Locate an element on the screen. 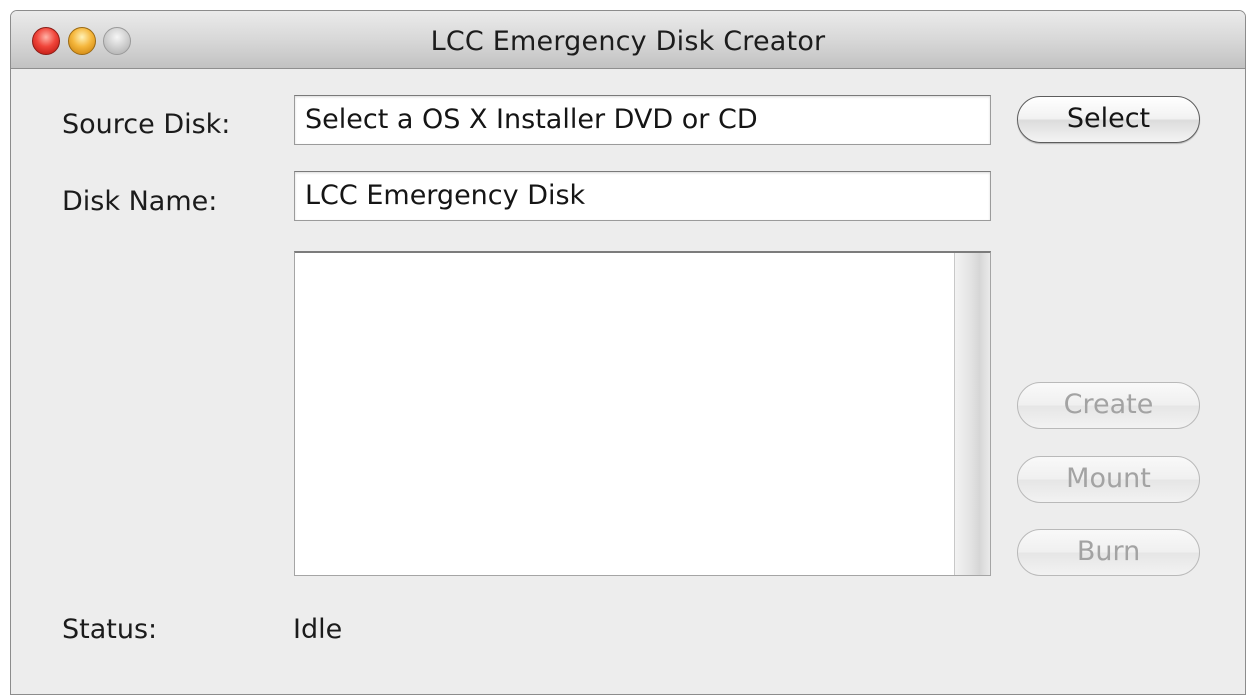 This screenshot has height=700, width=1248. mount-button: Mount is located at coordinates (1108, 479).